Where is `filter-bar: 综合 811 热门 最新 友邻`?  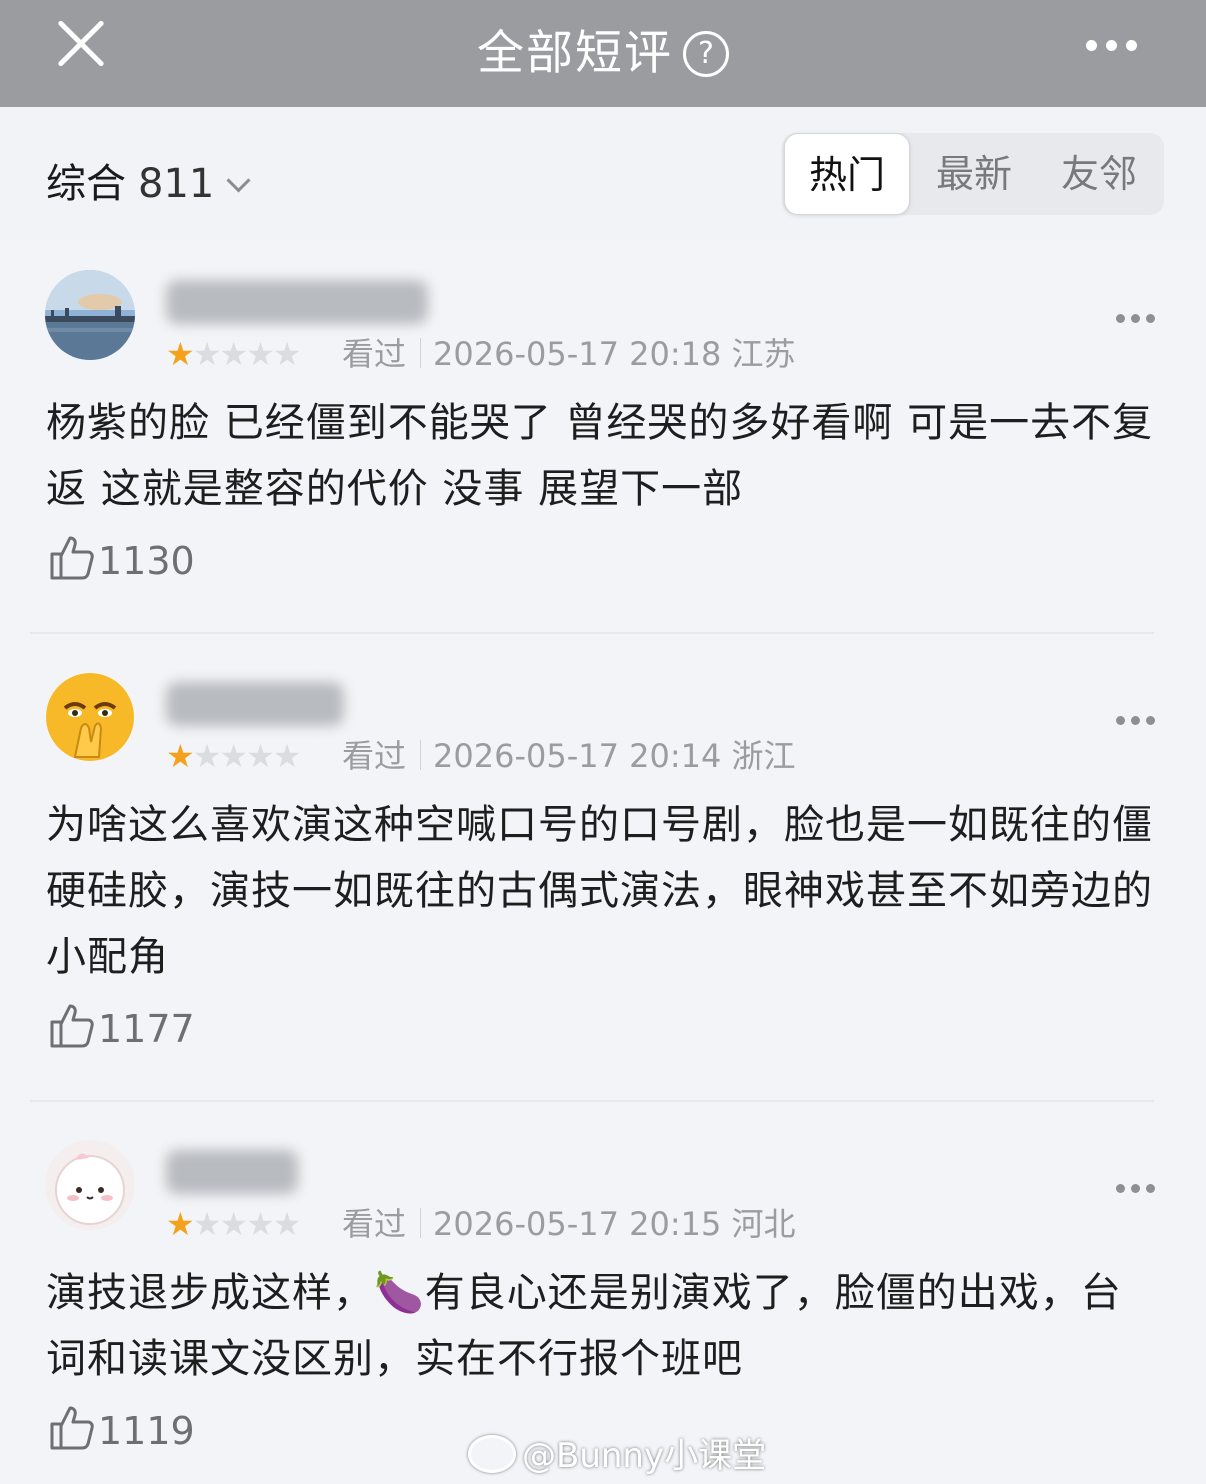
filter-bar: 综合 811 热门 最新 友邻 is located at coordinates (603, 173).